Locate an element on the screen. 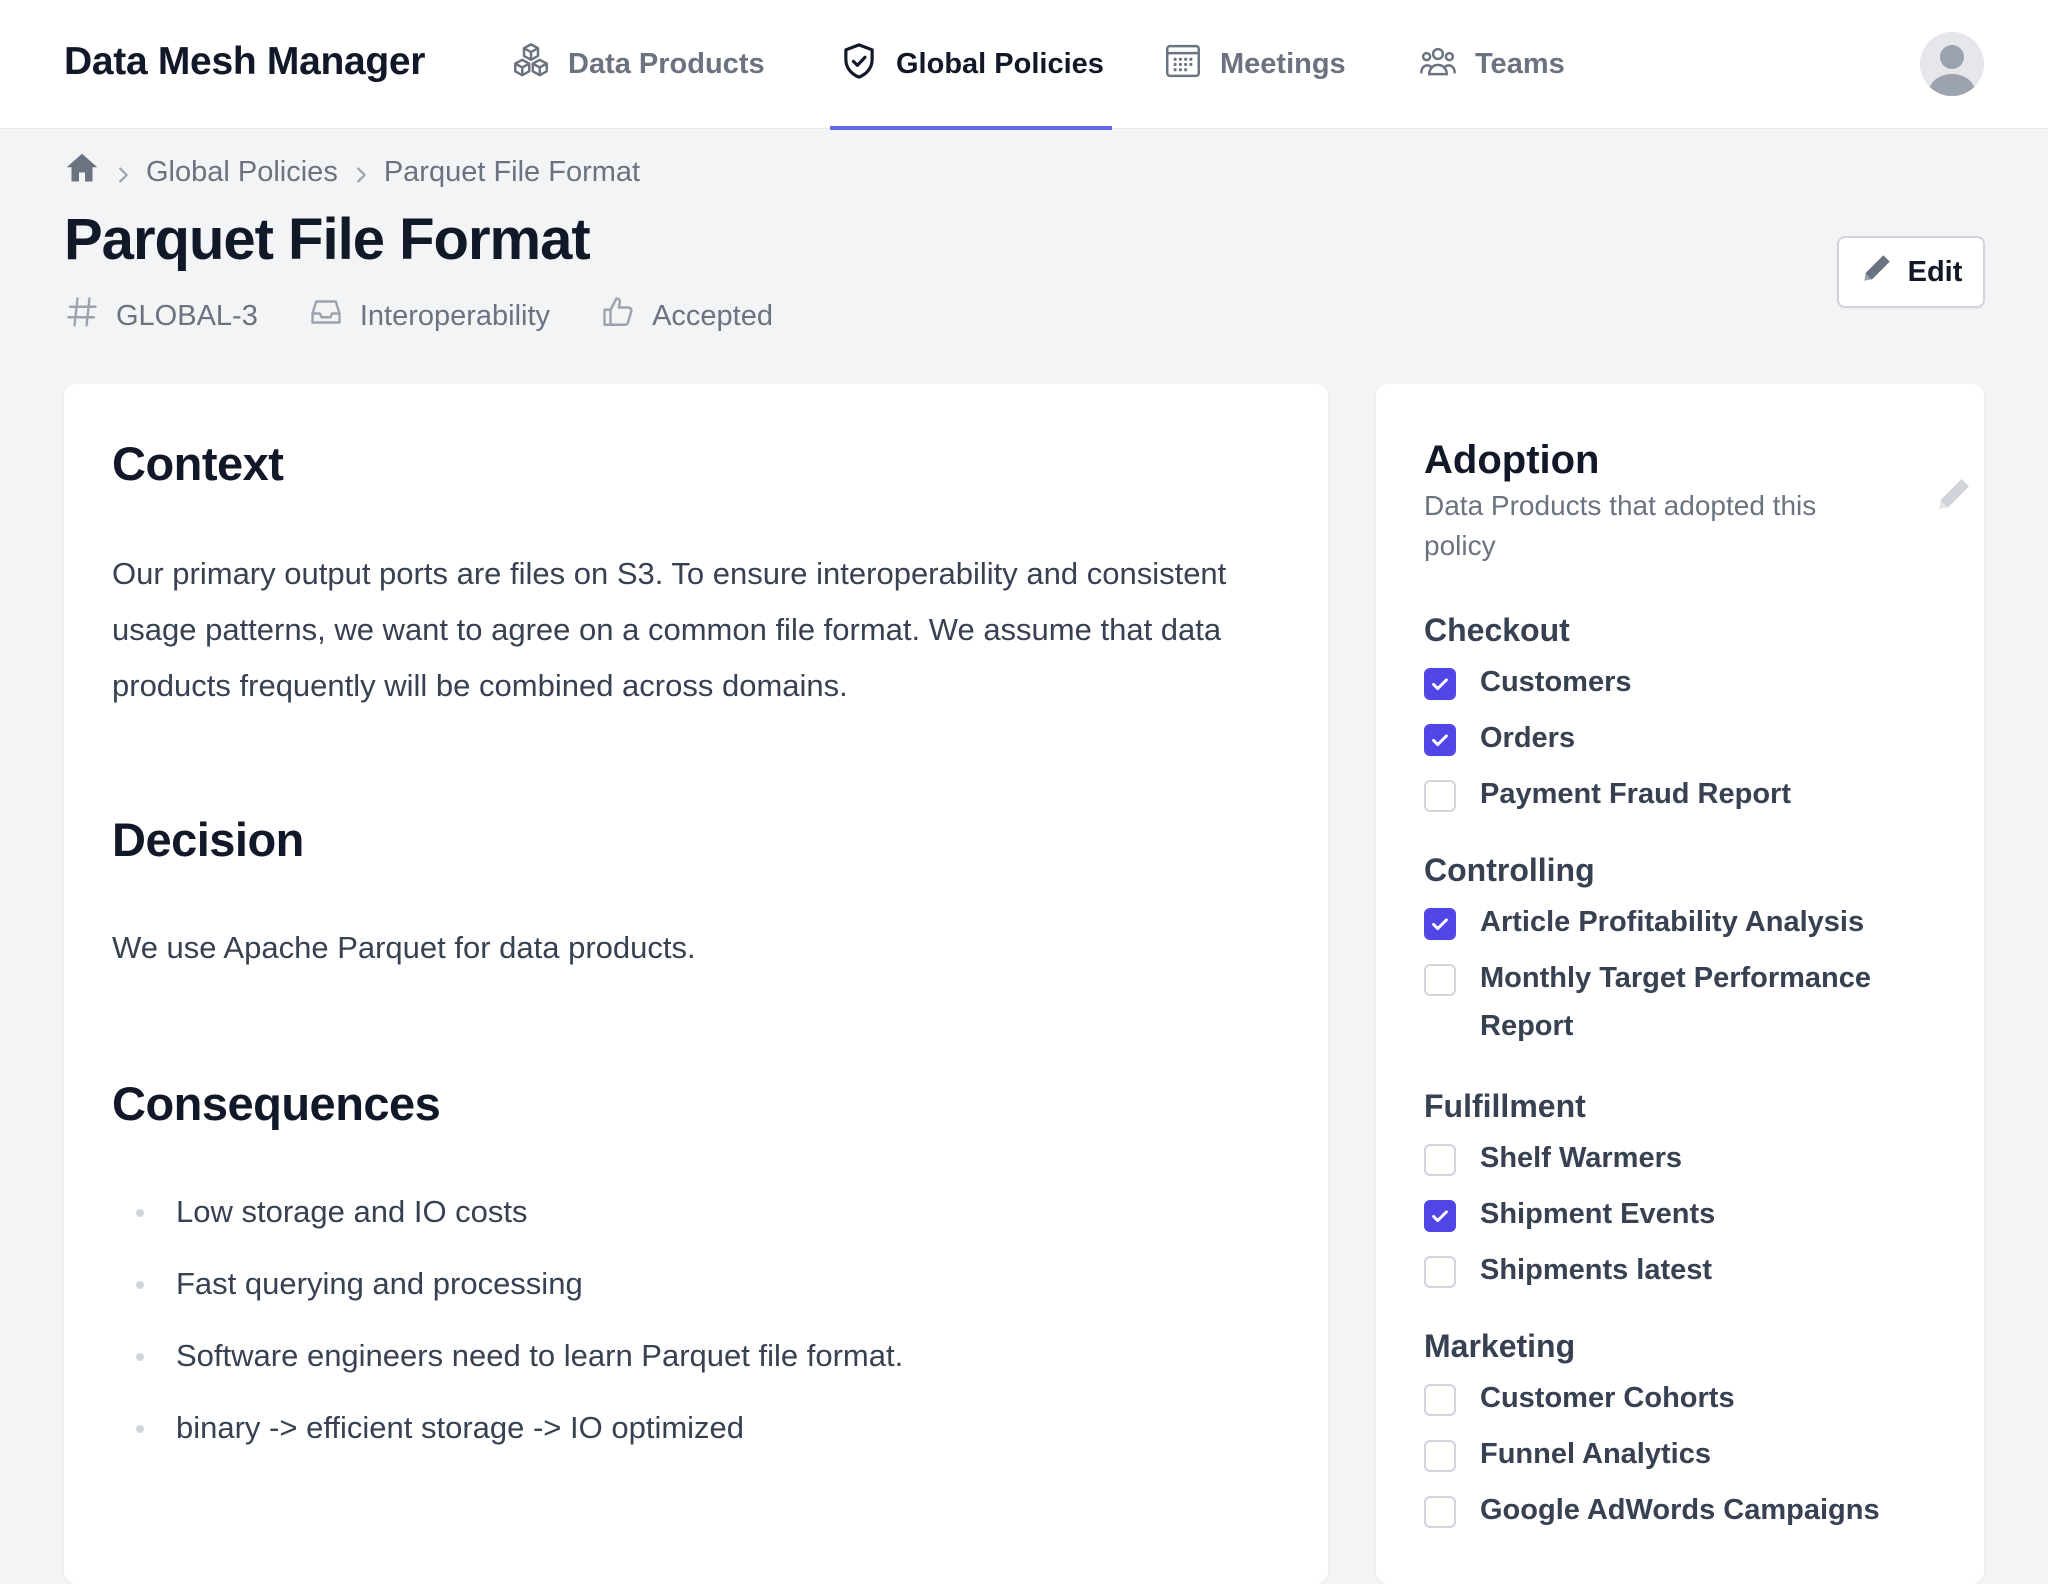  policy-status: Accepted is located at coordinates (686, 316).